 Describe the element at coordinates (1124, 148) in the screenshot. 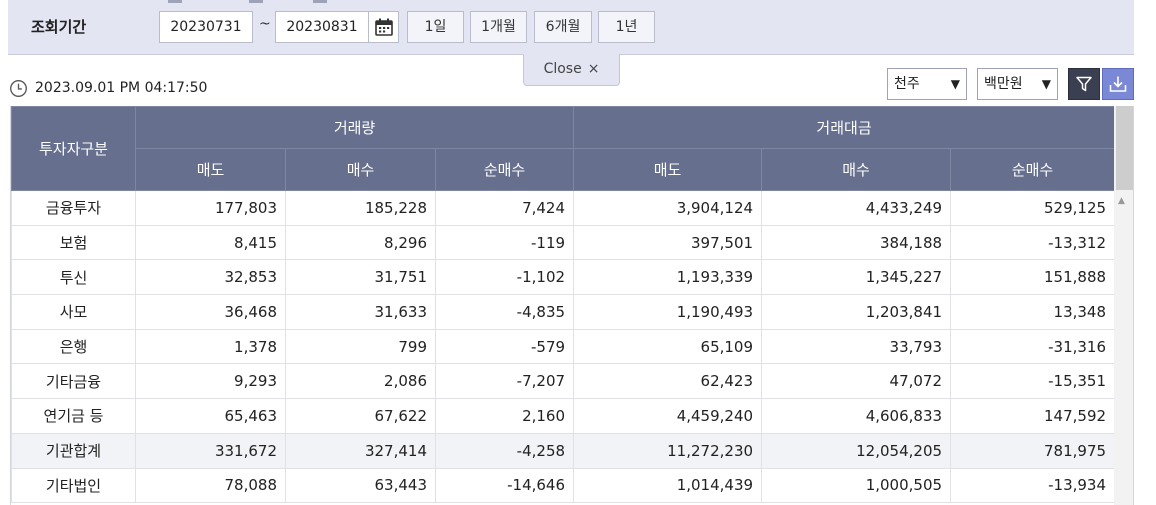

I see `scrollbar-thumb` at that location.